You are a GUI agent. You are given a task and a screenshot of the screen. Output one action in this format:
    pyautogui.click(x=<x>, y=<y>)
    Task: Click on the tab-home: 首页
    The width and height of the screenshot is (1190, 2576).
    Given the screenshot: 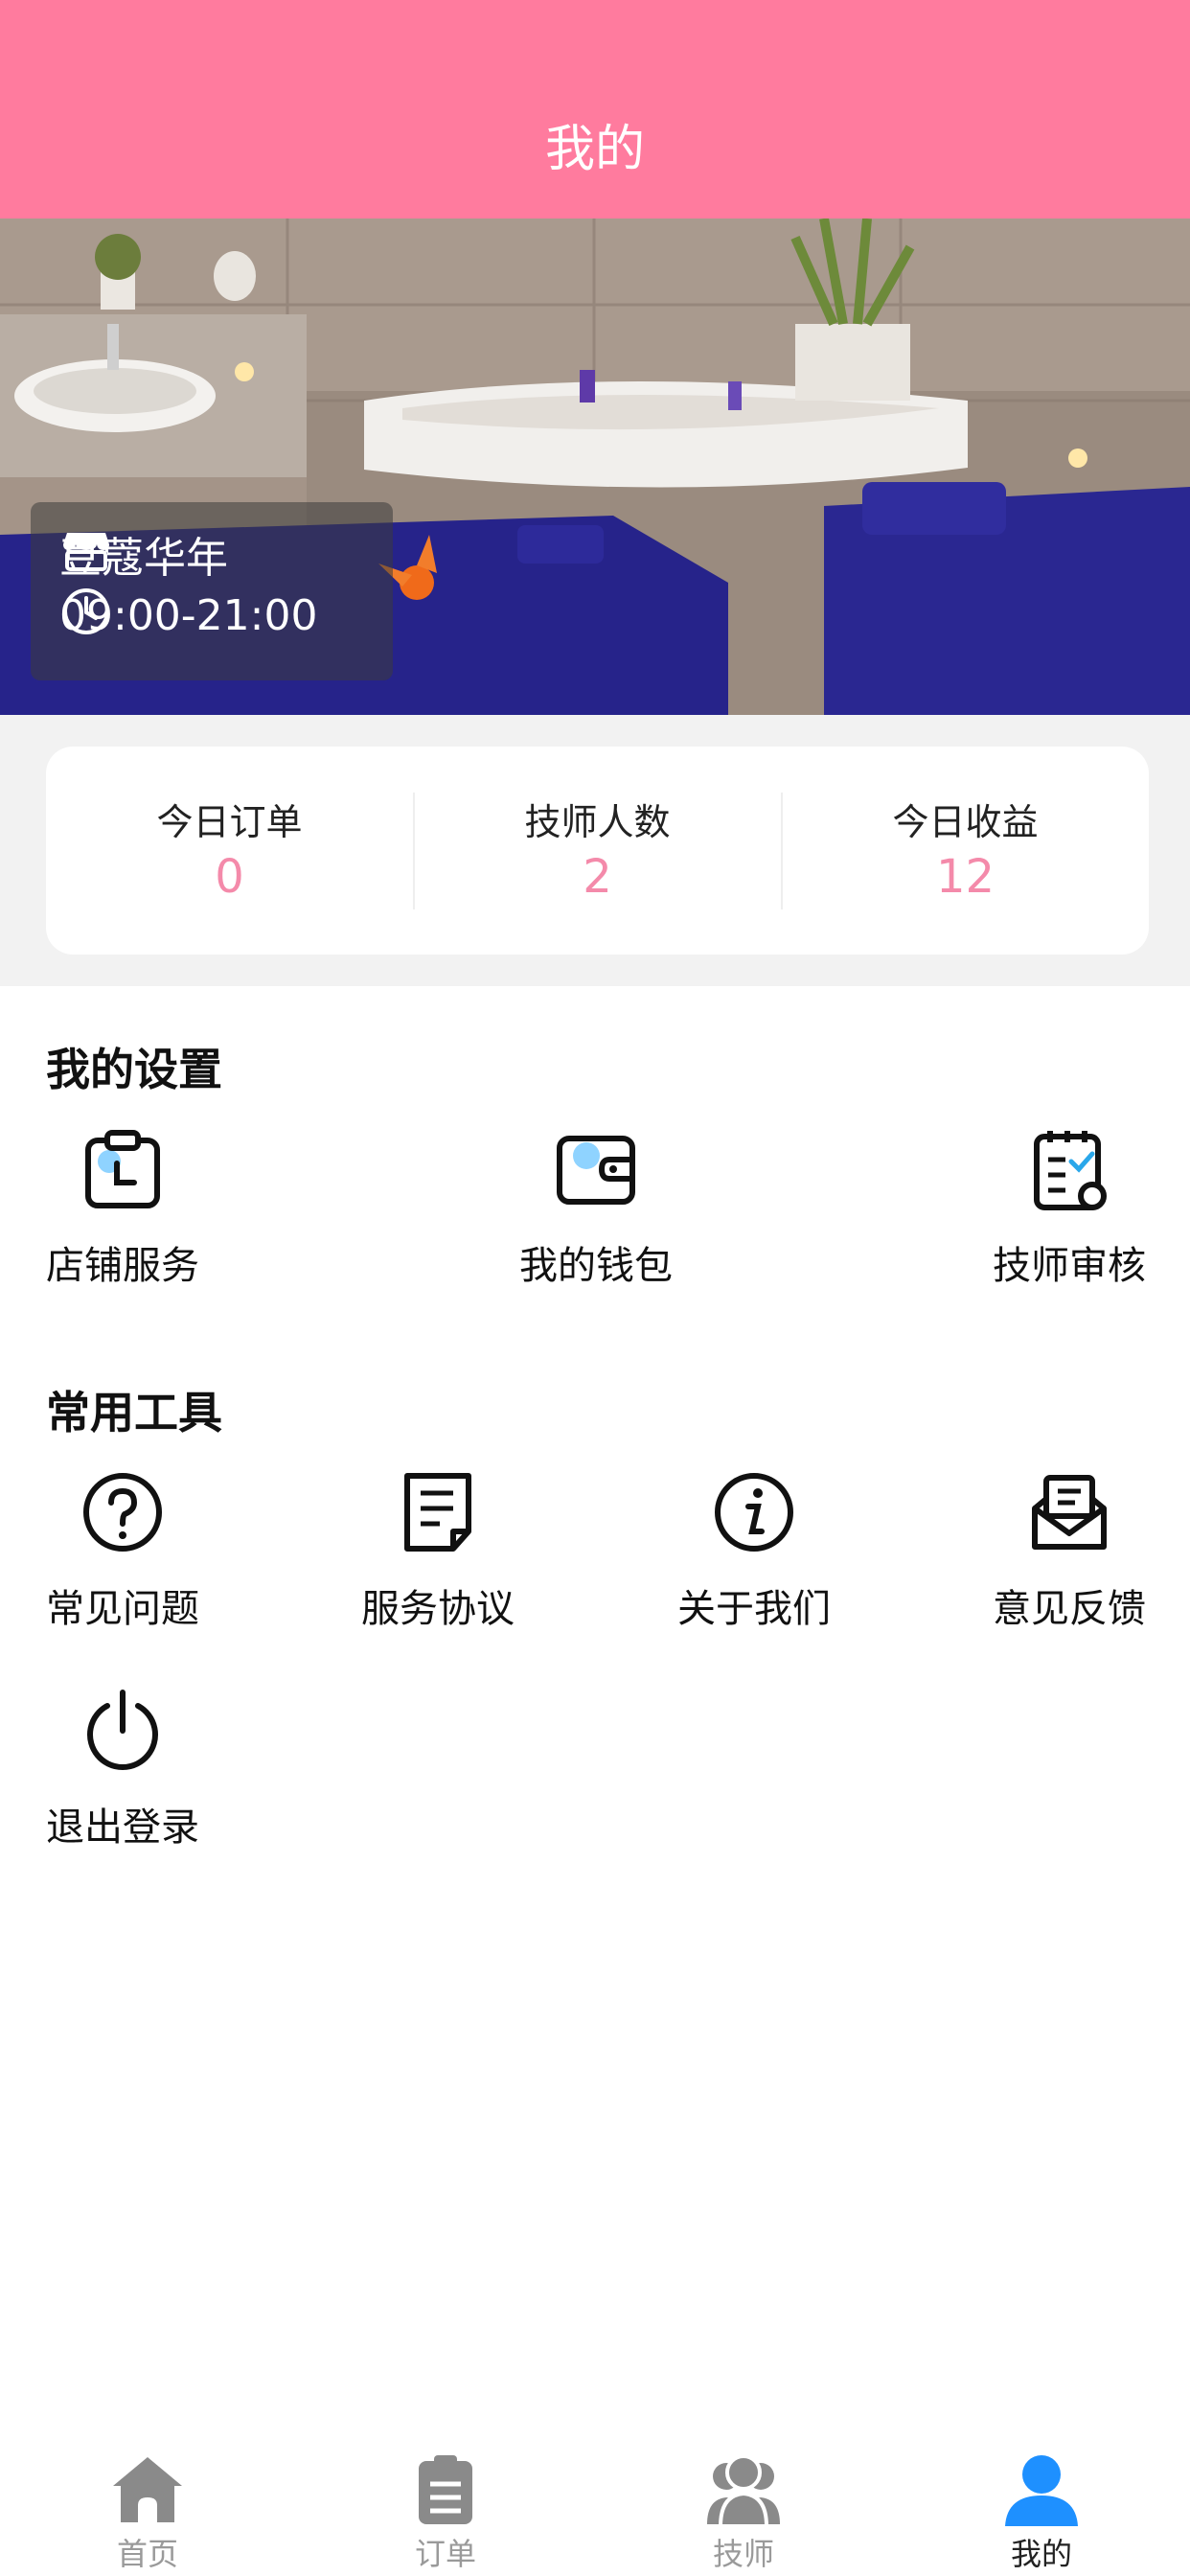 What is the action you would take?
    pyautogui.click(x=148, y=2505)
    